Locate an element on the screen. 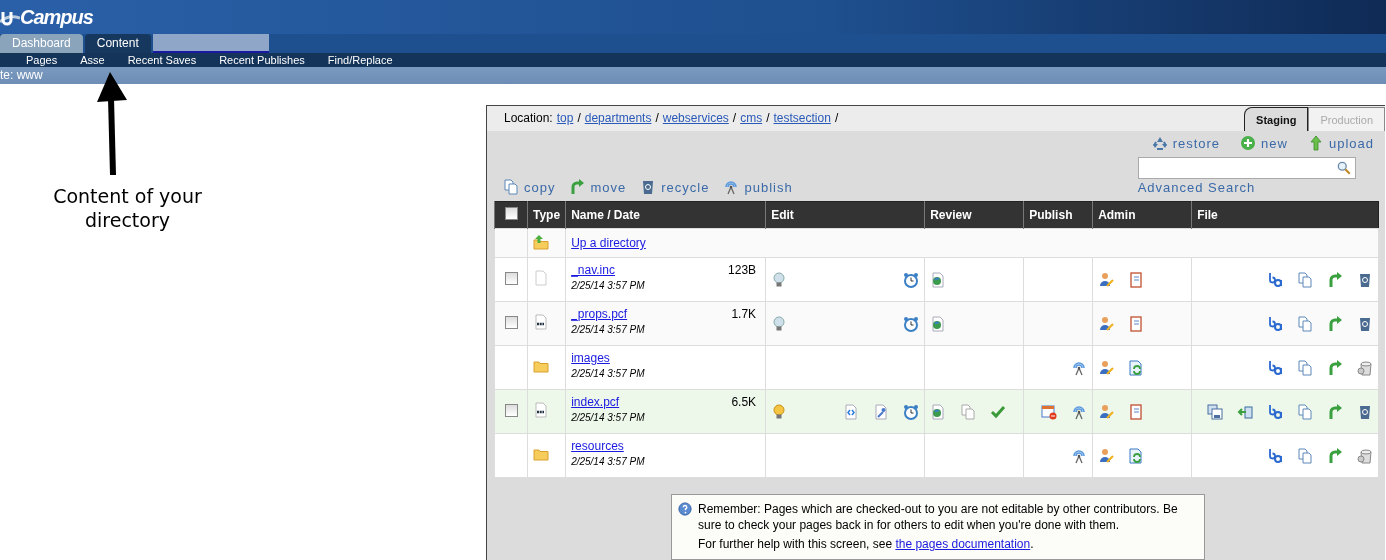 This screenshot has width=1386, height=560. column-header: Name / Date is located at coordinates (665, 215).